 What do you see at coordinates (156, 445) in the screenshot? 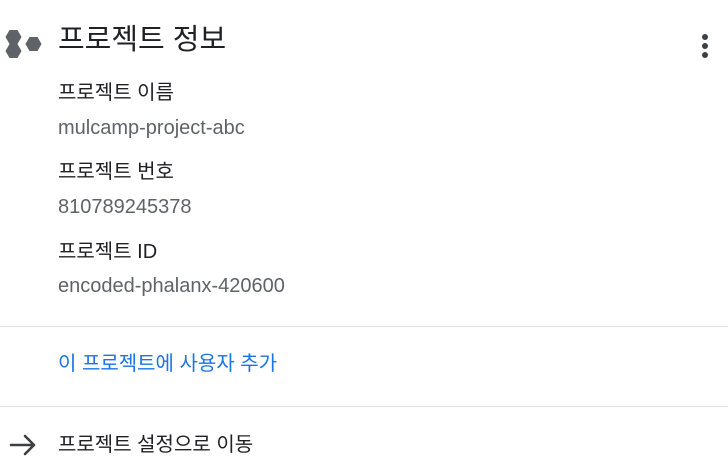
I see `go-to-settings-label: 프로젝트 설정으로 이동` at bounding box center [156, 445].